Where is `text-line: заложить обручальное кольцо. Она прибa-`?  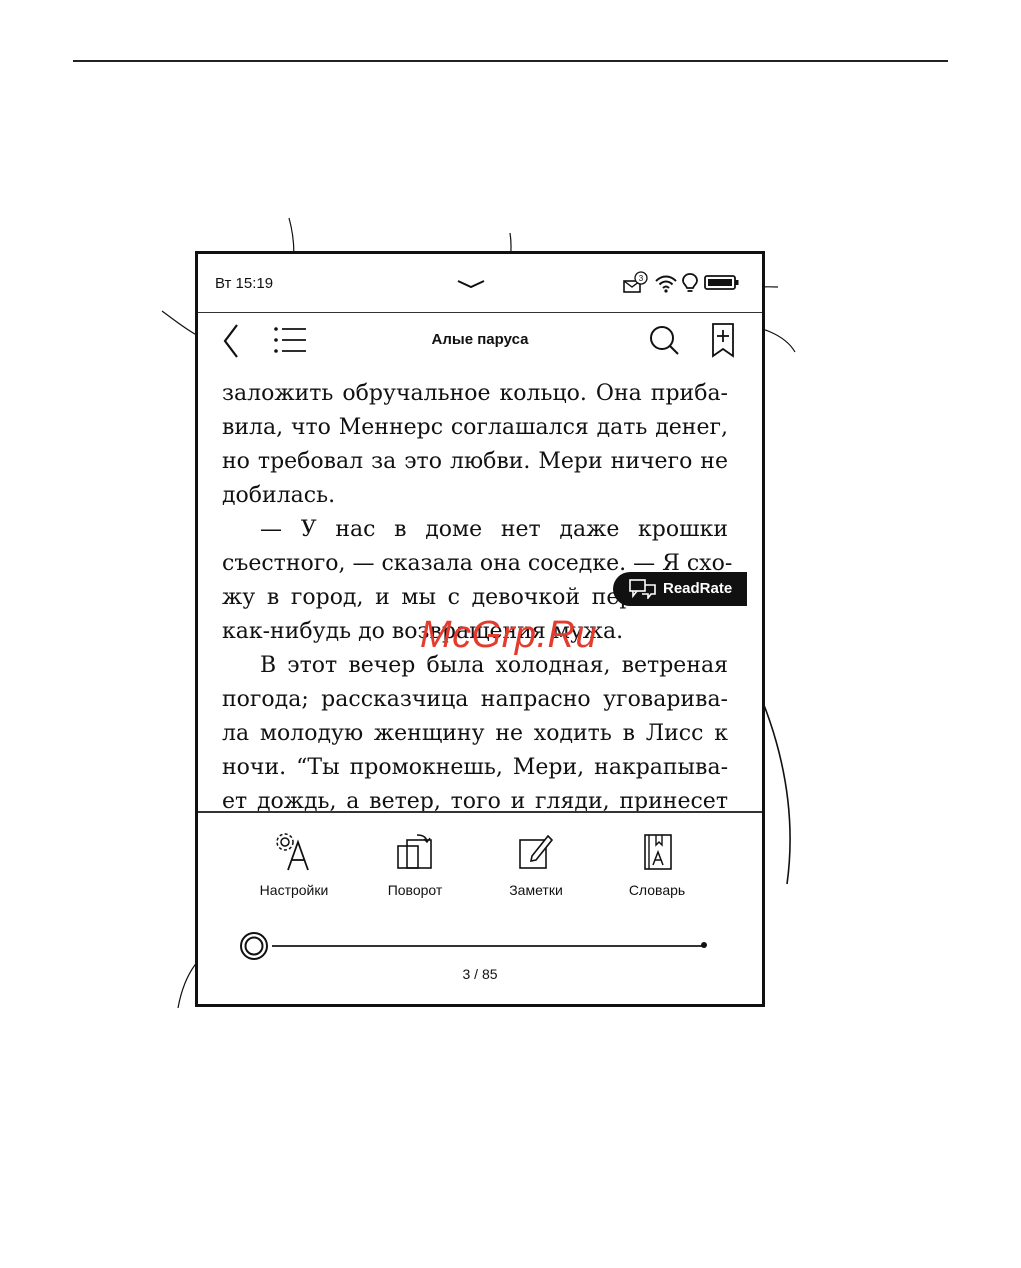
text-line: заложить обручальное кольцо. Она прибa- is located at coordinates (475, 393).